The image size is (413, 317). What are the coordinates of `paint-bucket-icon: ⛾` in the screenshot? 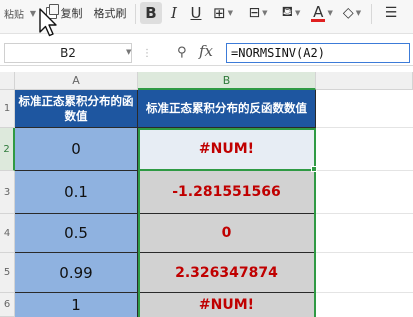 It's located at (287, 12).